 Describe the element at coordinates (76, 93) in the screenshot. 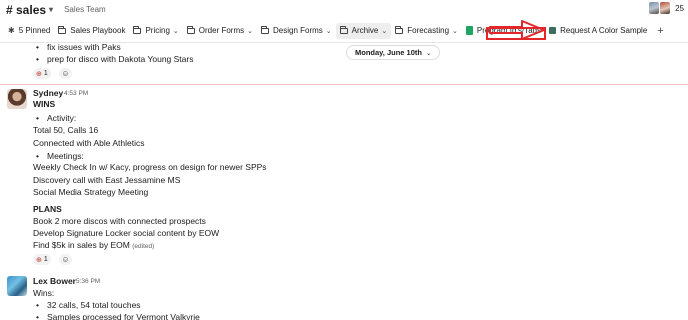

I see `message-timestamp: 4:53 PM` at that location.